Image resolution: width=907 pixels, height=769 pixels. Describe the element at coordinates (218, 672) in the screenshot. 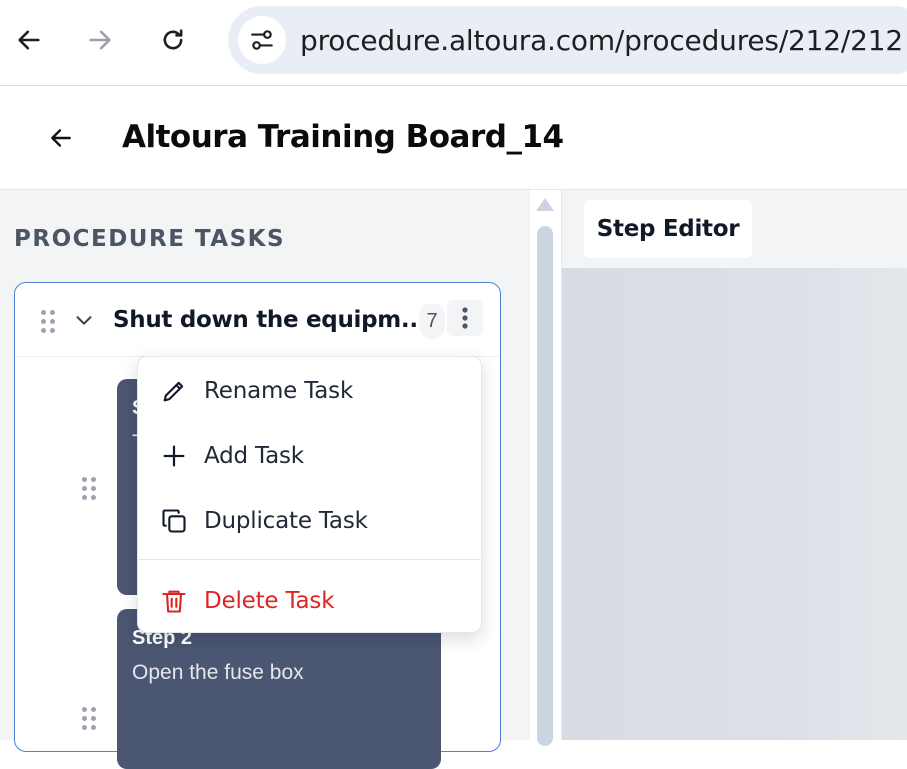

I see `step-description: Open the fuse box` at that location.